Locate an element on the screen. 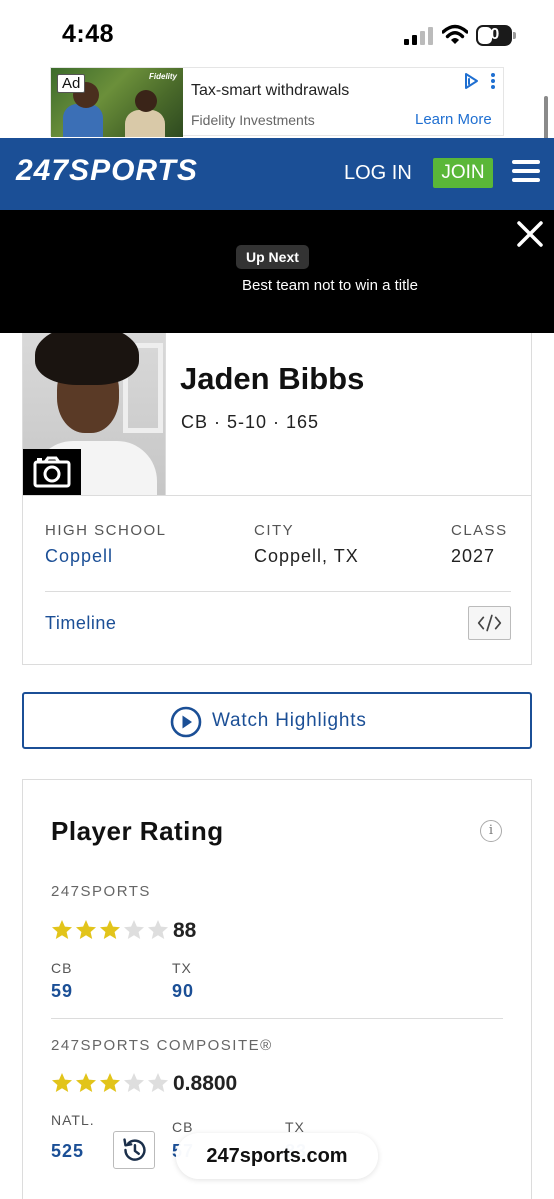  sports247-star-rating is located at coordinates (111, 930).